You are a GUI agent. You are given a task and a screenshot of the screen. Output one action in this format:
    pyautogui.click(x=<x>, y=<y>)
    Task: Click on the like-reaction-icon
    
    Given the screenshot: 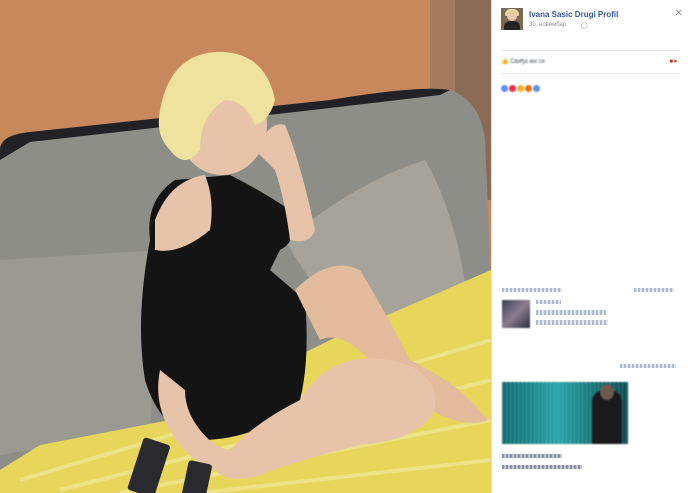 What is the action you would take?
    pyautogui.click(x=504, y=88)
    